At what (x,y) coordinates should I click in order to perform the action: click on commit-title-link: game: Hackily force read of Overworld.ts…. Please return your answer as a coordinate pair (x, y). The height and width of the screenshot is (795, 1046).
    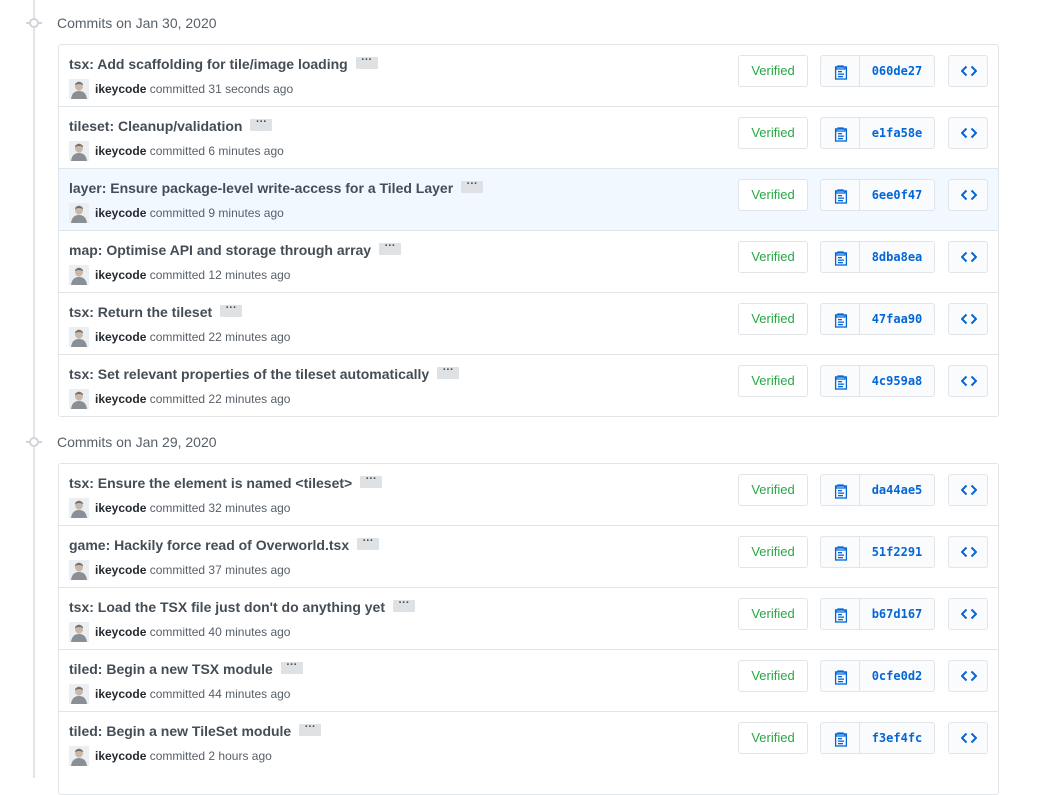
    Looking at the image, I should click on (209, 545).